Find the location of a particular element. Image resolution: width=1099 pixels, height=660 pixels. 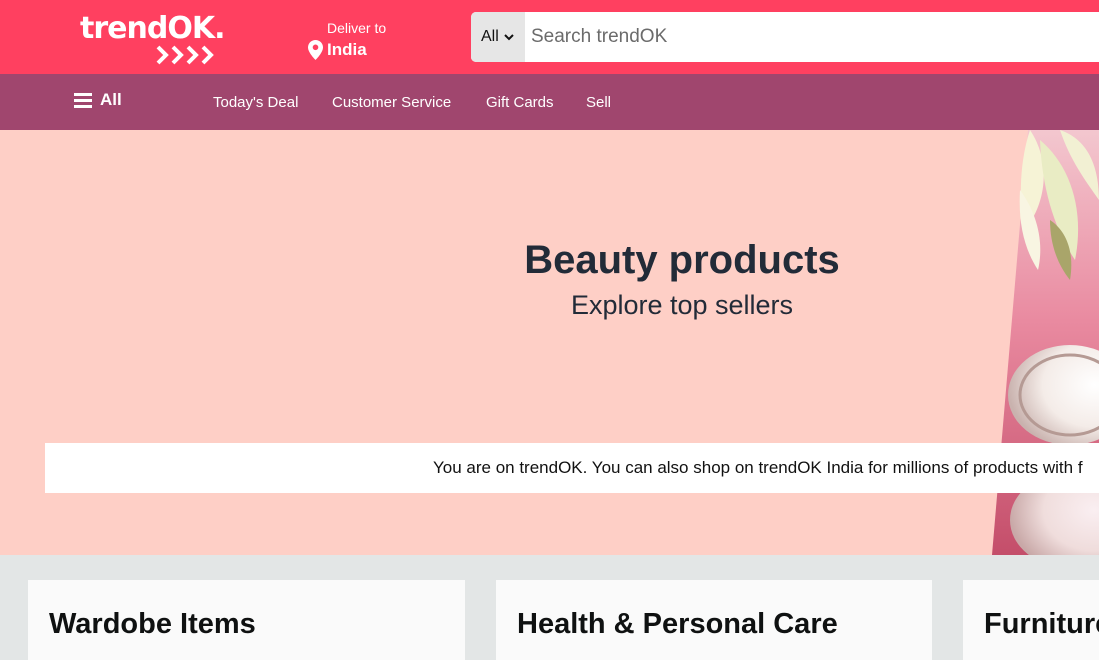

trendok-logo: trendOK. is located at coordinates (155, 40).